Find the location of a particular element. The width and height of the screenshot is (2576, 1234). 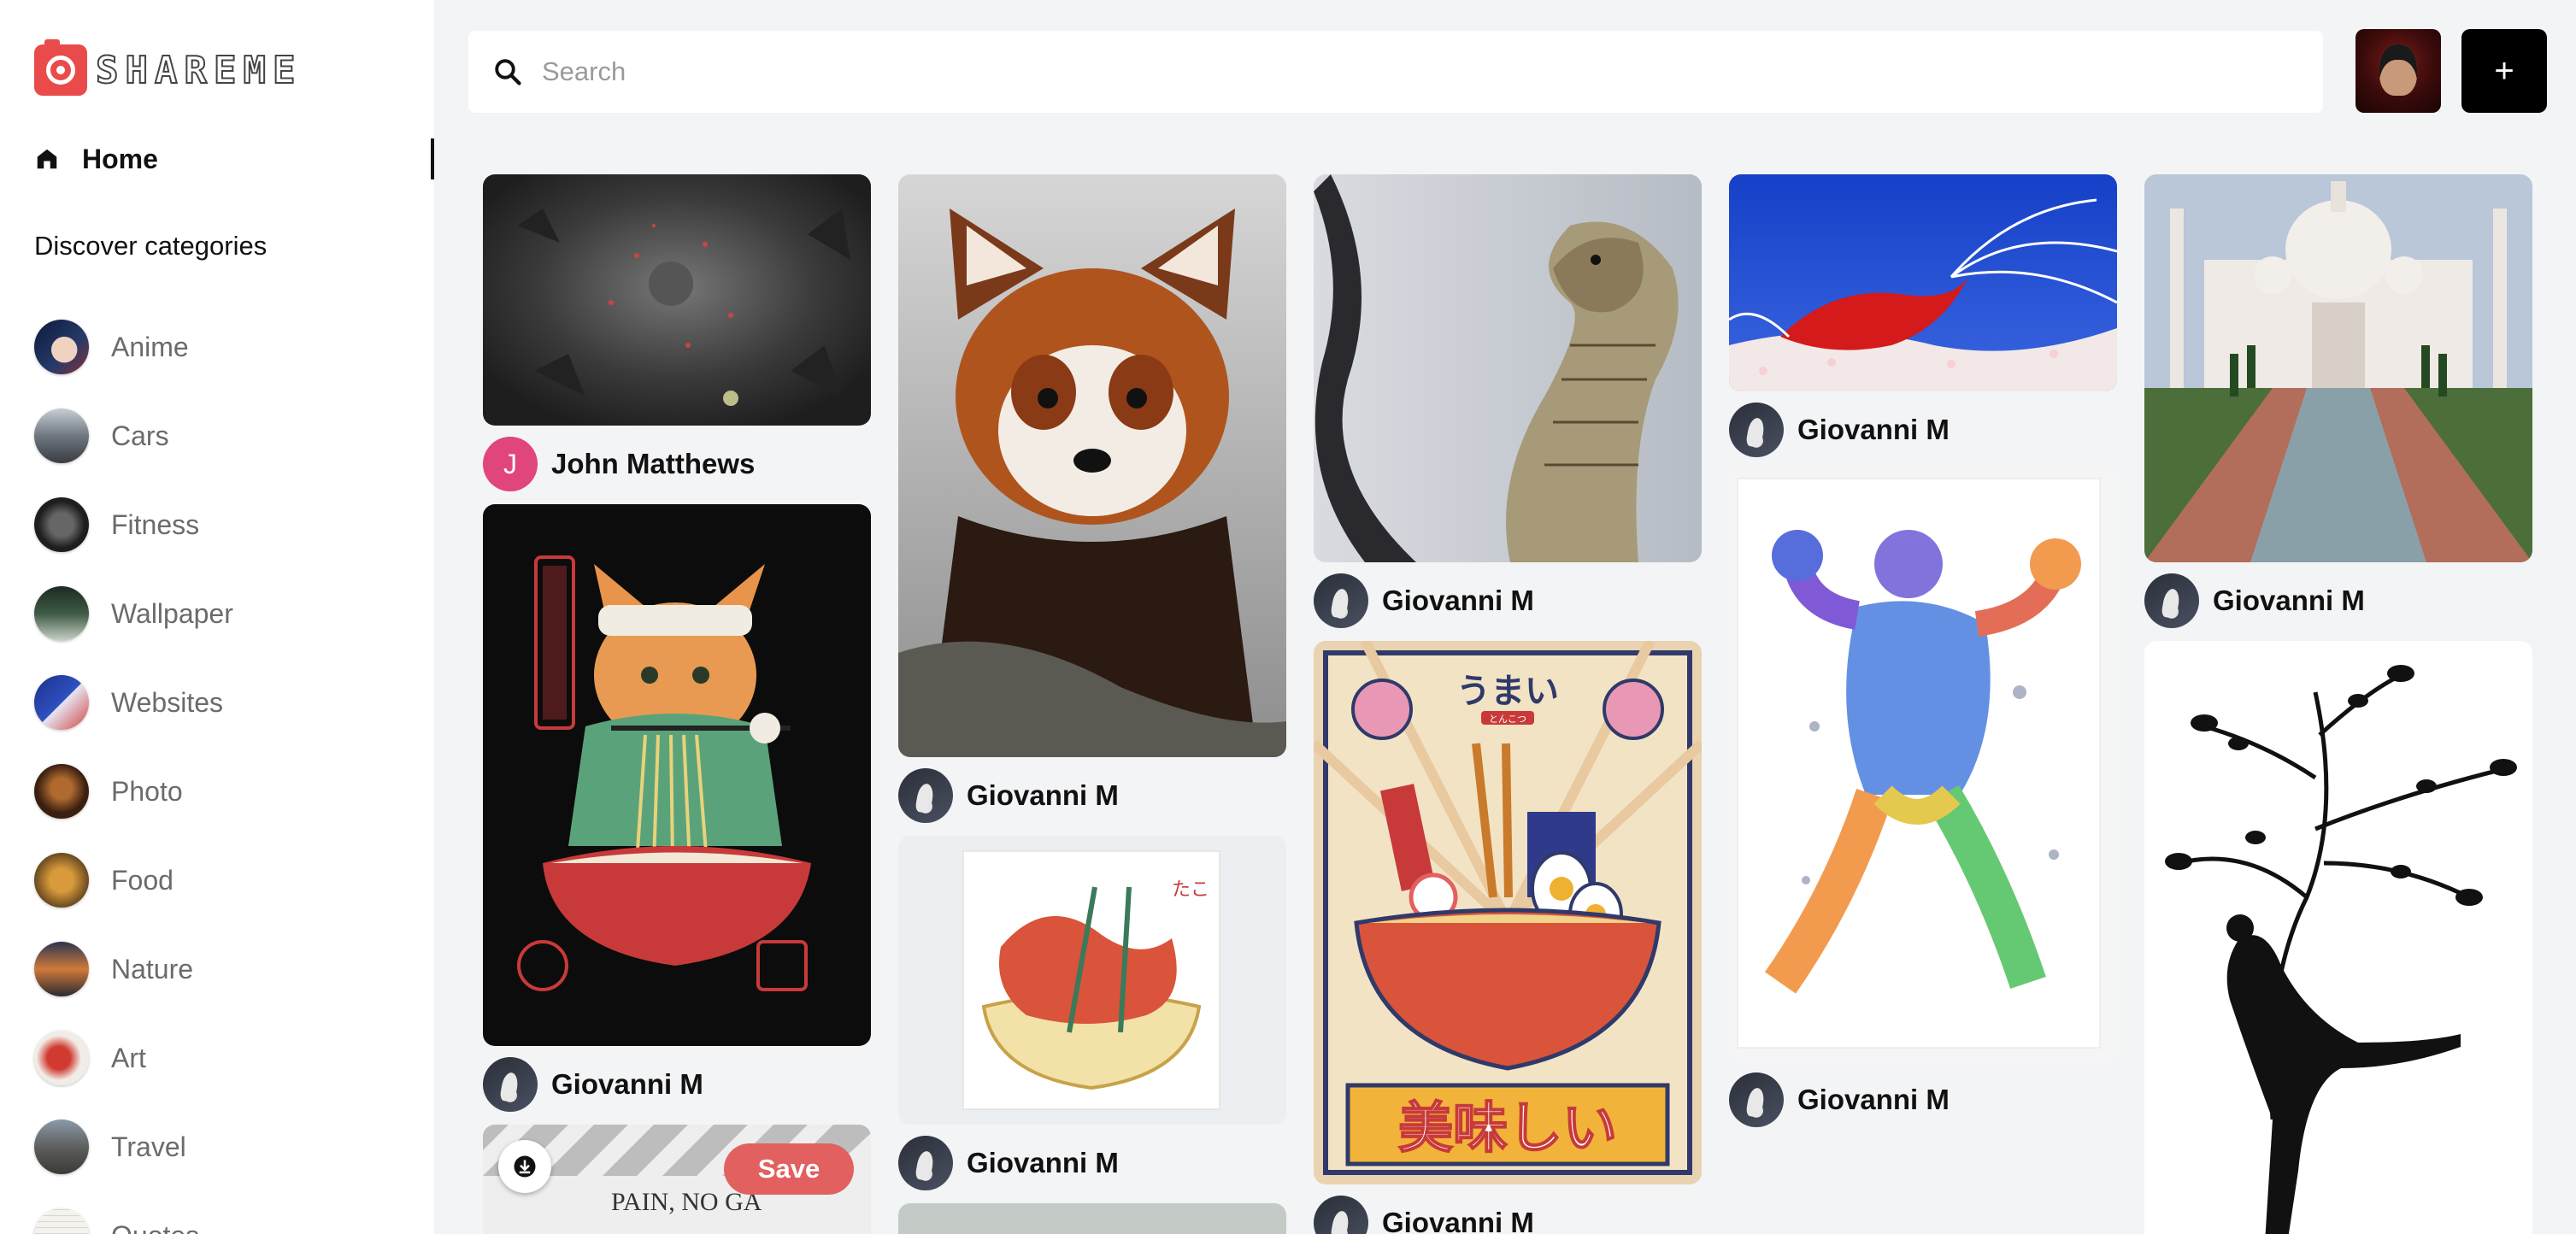

sidebar-item-anime: Anime is located at coordinates (222, 347).